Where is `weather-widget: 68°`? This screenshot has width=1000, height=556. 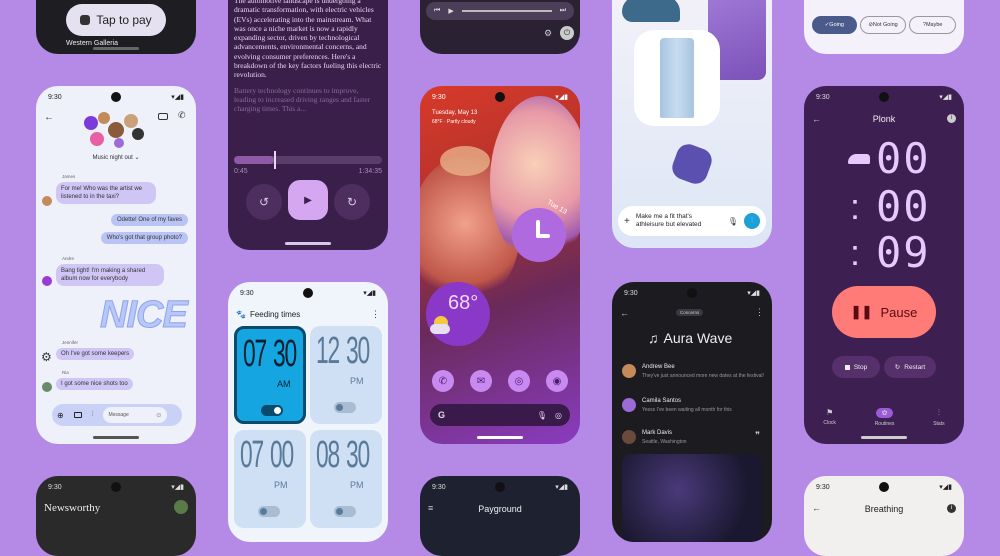
weather-widget: 68° is located at coordinates (458, 314).